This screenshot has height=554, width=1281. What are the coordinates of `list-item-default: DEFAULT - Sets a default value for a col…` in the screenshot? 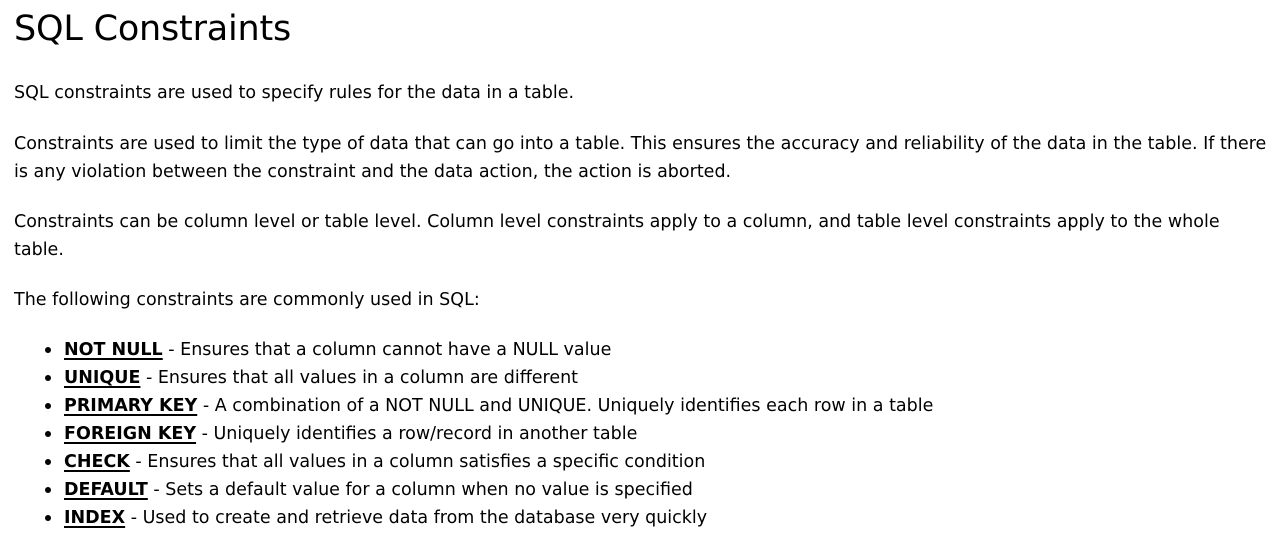 It's located at (656, 490).